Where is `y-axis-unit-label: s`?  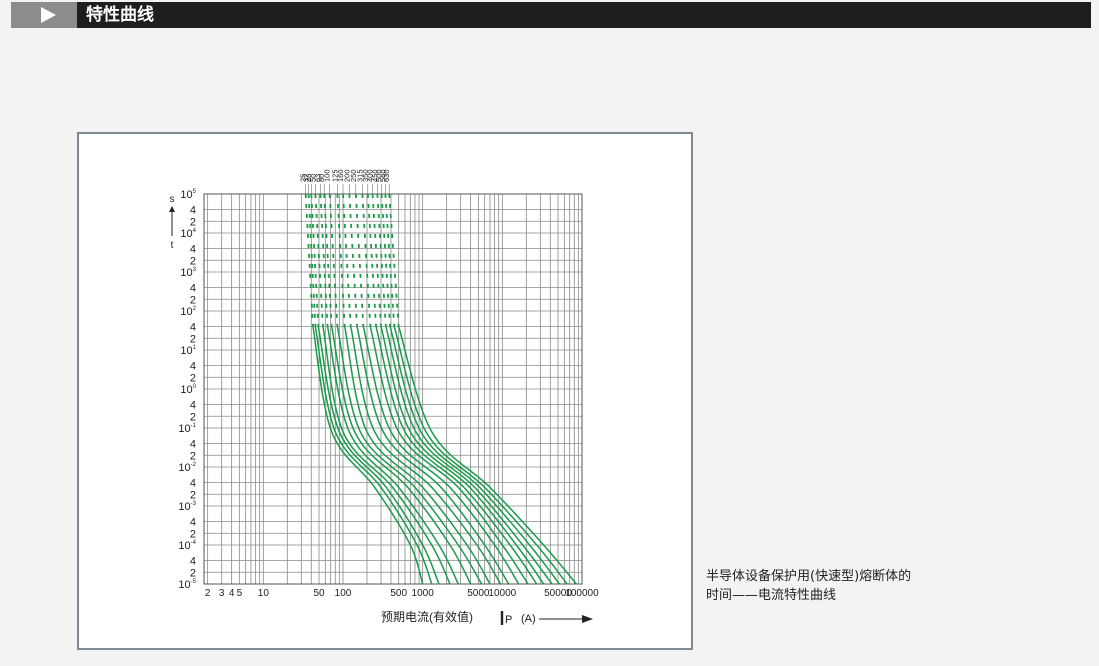
y-axis-unit-label: s is located at coordinates (172, 199).